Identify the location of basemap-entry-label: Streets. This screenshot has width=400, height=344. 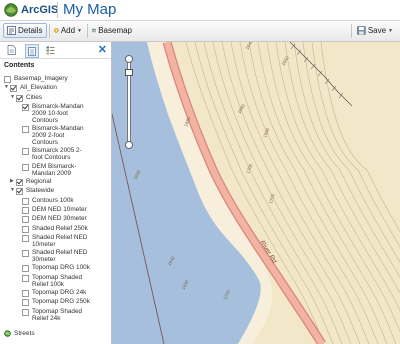
(24, 333).